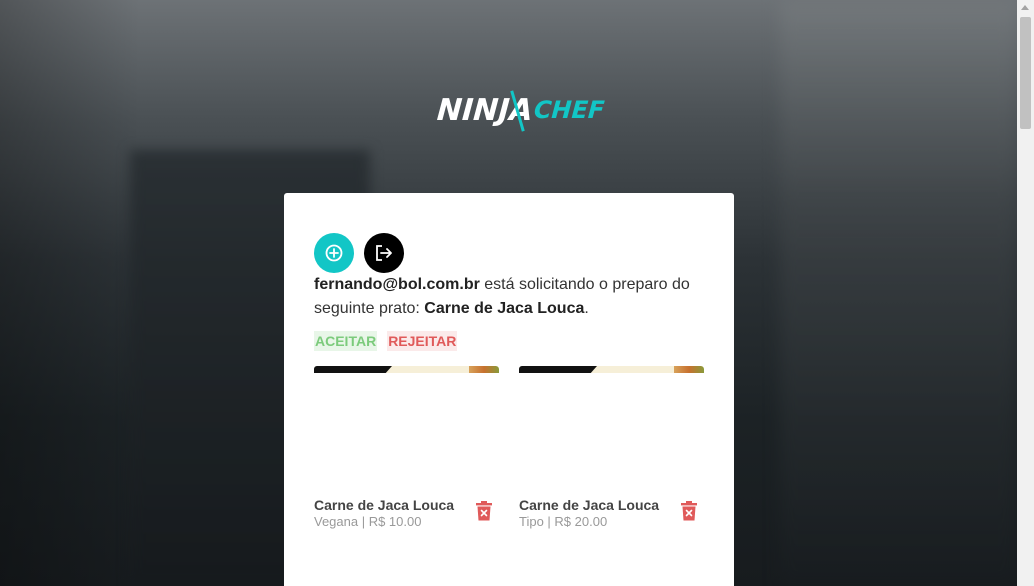  I want to click on logo-chef-text: CHEF, so click(569, 110).